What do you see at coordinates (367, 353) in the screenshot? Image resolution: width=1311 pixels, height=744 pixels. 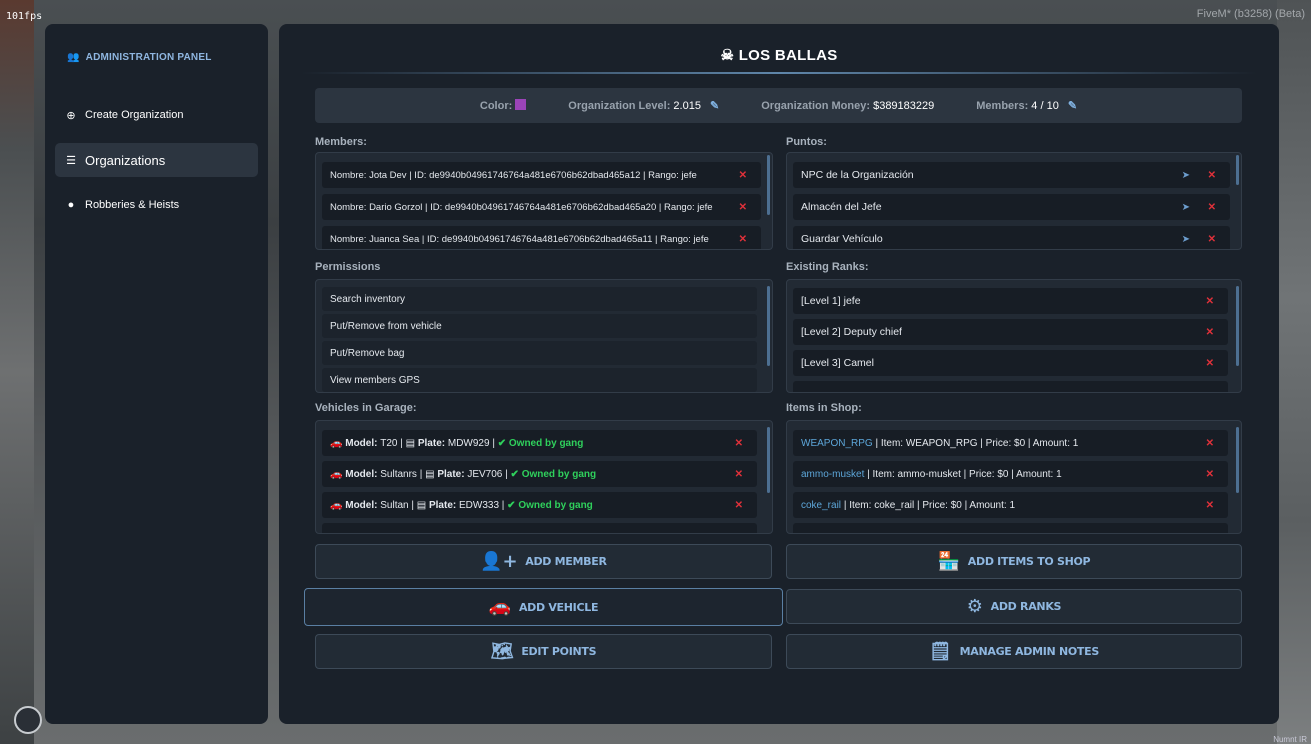 I see `permission-text: Put/Remove bag` at bounding box center [367, 353].